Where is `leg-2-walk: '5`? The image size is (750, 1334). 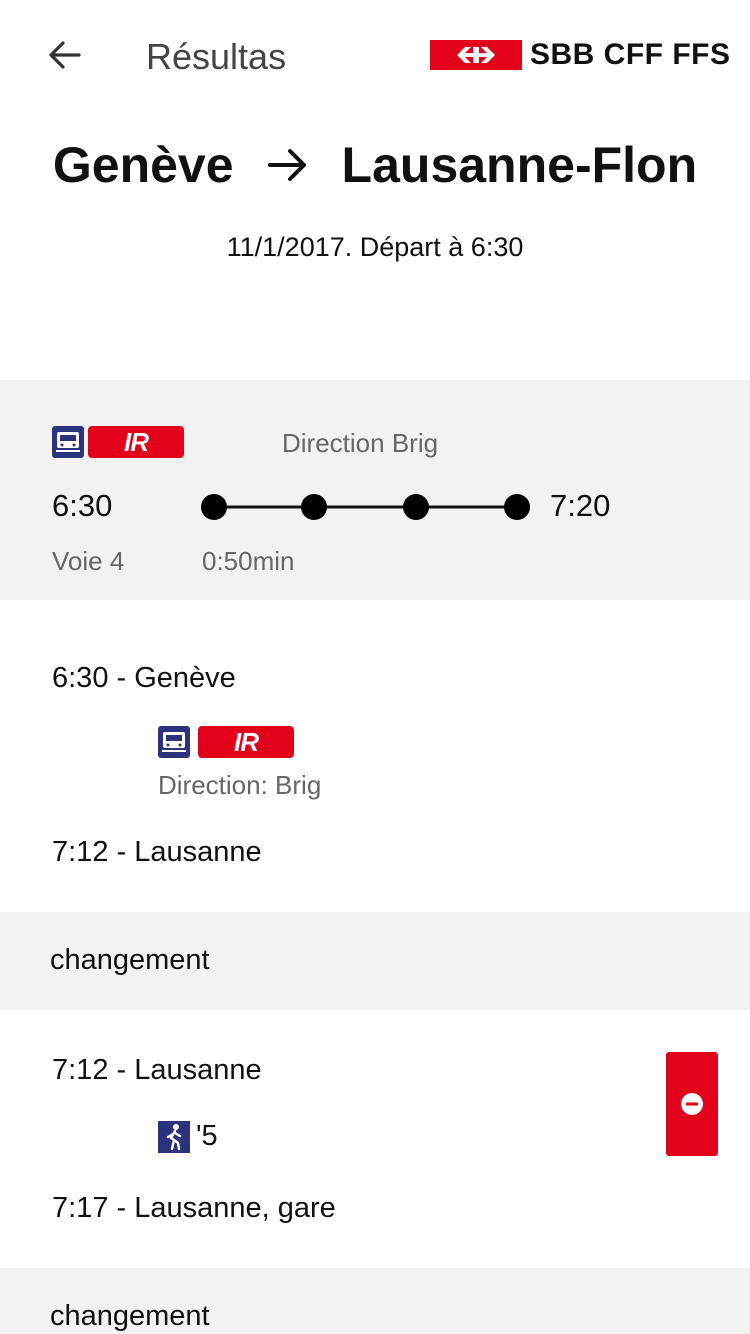
leg-2-walk: '5 is located at coordinates (188, 1136).